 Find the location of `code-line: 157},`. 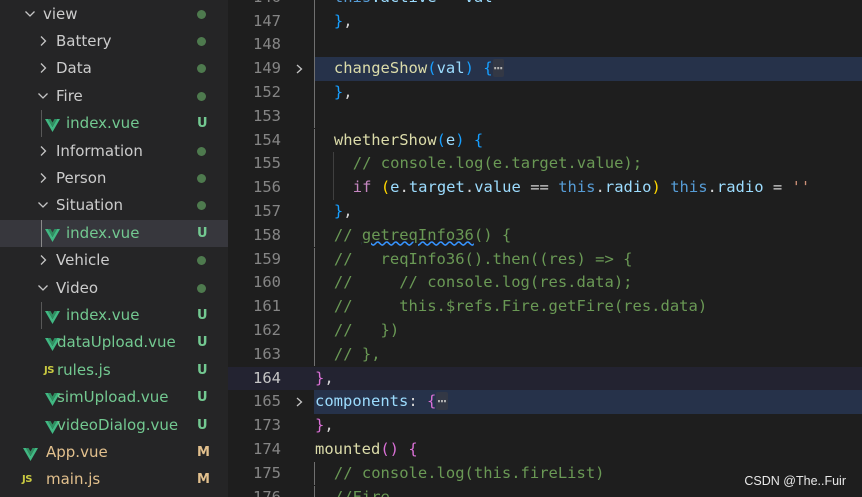

code-line: 157}, is located at coordinates (545, 211).